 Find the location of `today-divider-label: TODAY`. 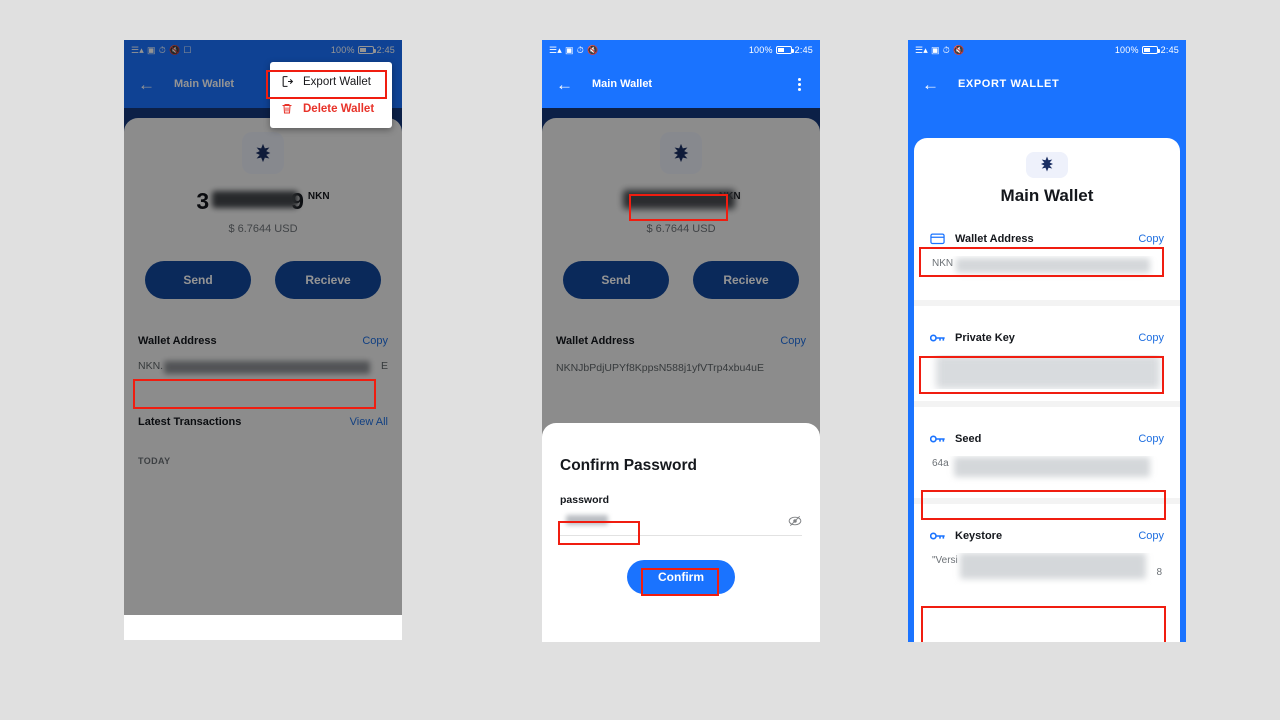

today-divider-label: TODAY is located at coordinates (154, 461).